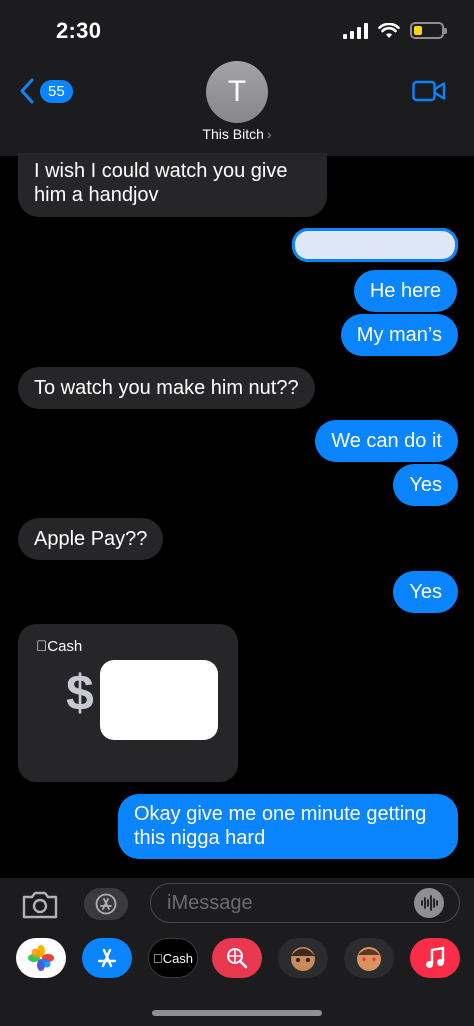  I want to click on message-outgoing: He here, so click(405, 291).